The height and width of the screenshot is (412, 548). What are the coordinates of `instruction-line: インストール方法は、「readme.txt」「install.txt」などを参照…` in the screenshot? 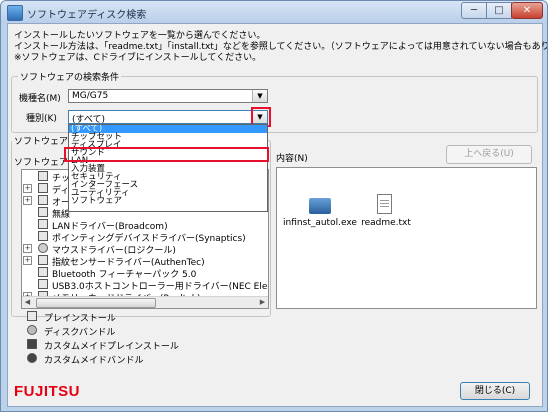 It's located at (281, 47).